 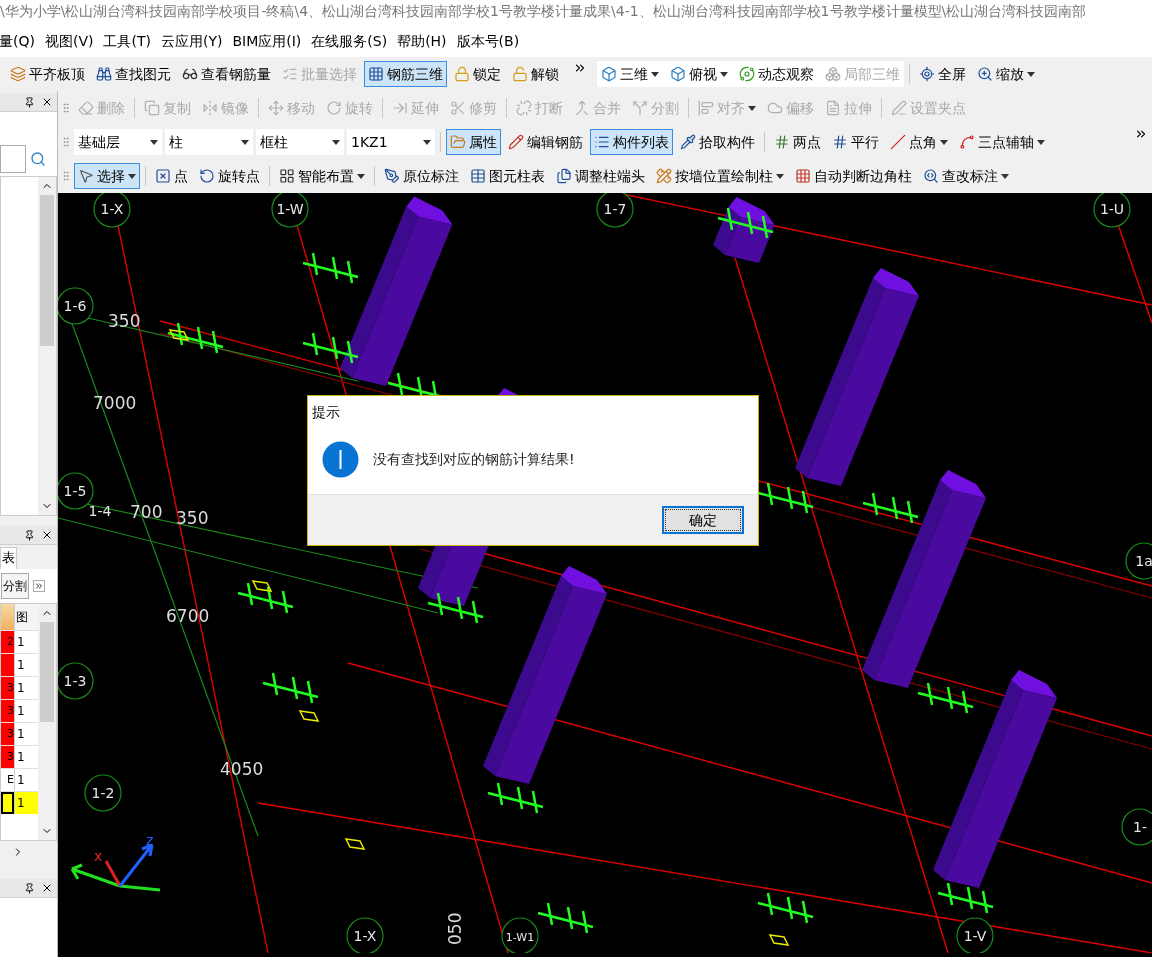 I want to click on menu-item: 云应用(Y), so click(x=191, y=41).